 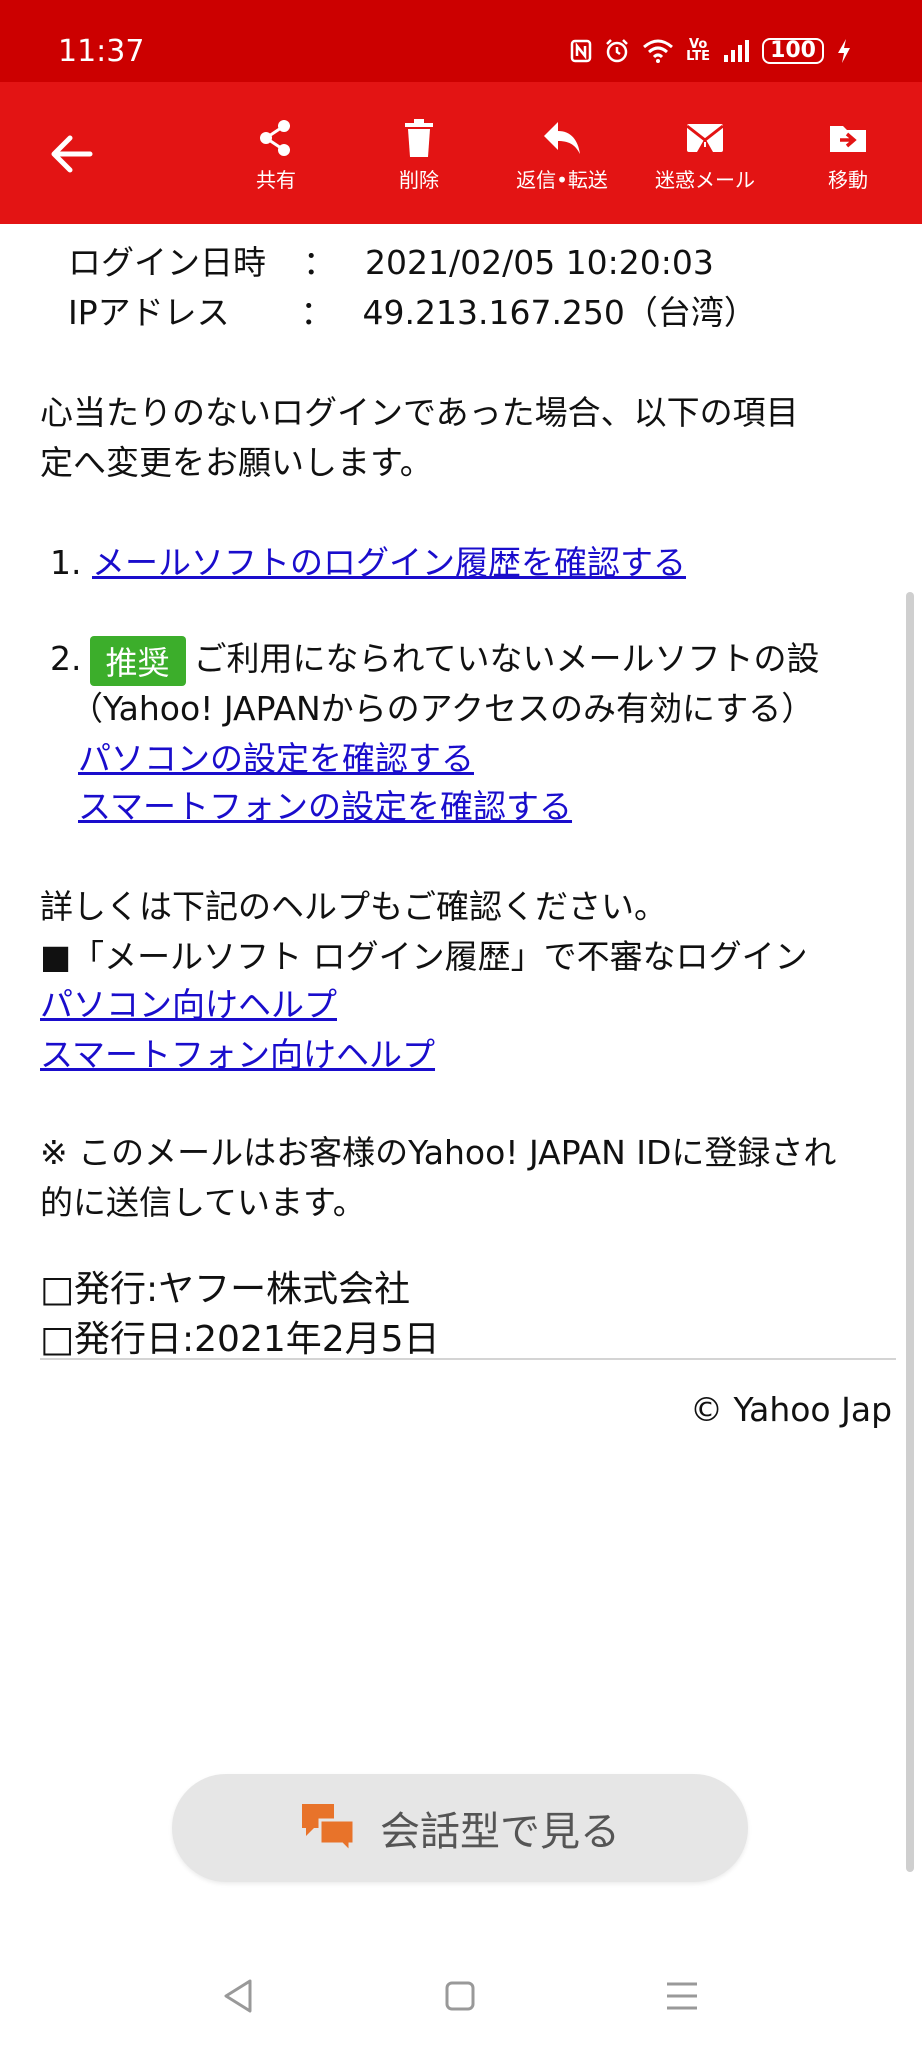 What do you see at coordinates (66, 562) in the screenshot?
I see `list-number: 1.` at bounding box center [66, 562].